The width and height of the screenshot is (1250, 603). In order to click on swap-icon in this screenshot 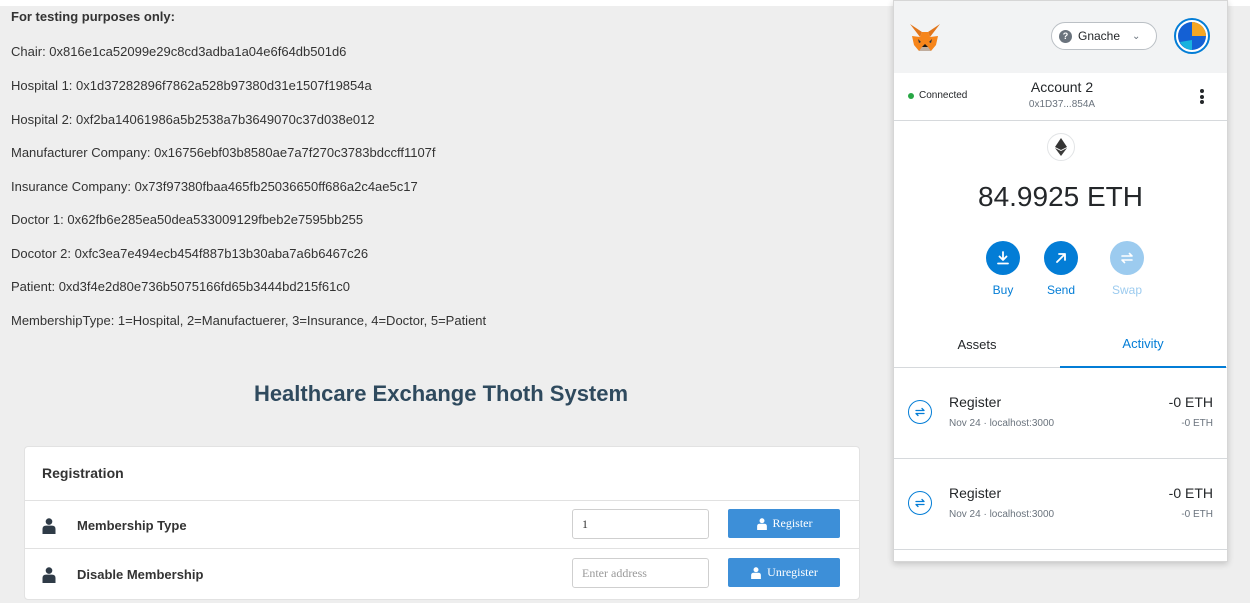, I will do `click(1127, 258)`.